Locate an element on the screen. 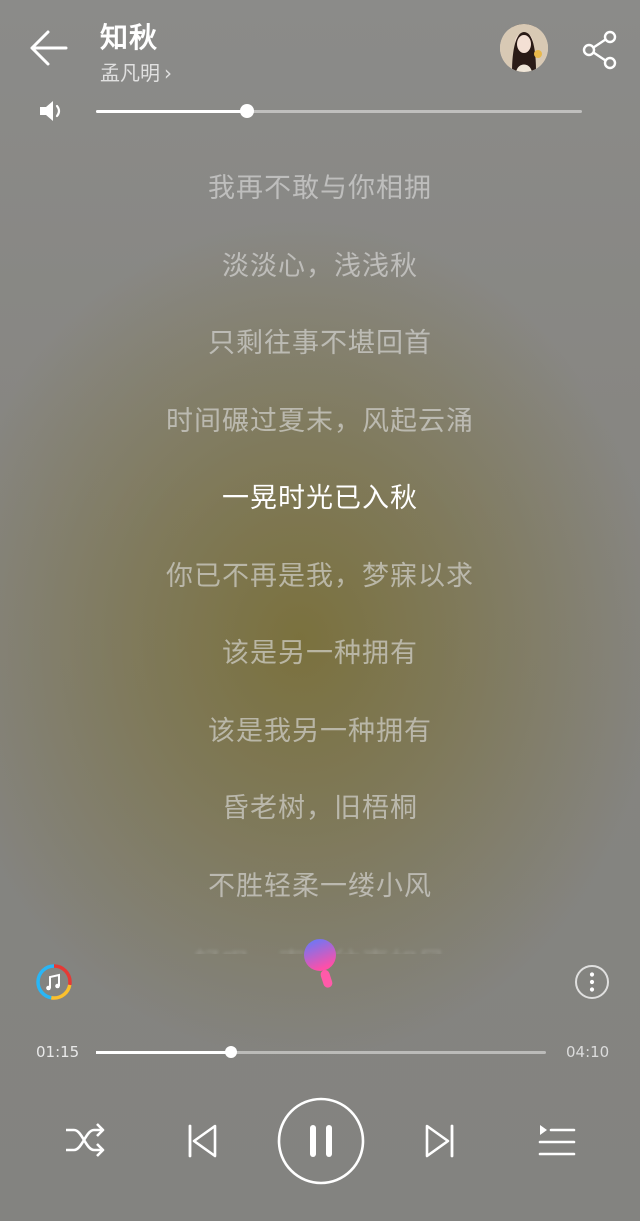 Image resolution: width=640 pixels, height=1221 pixels. playlist-button is located at coordinates (556, 1141).